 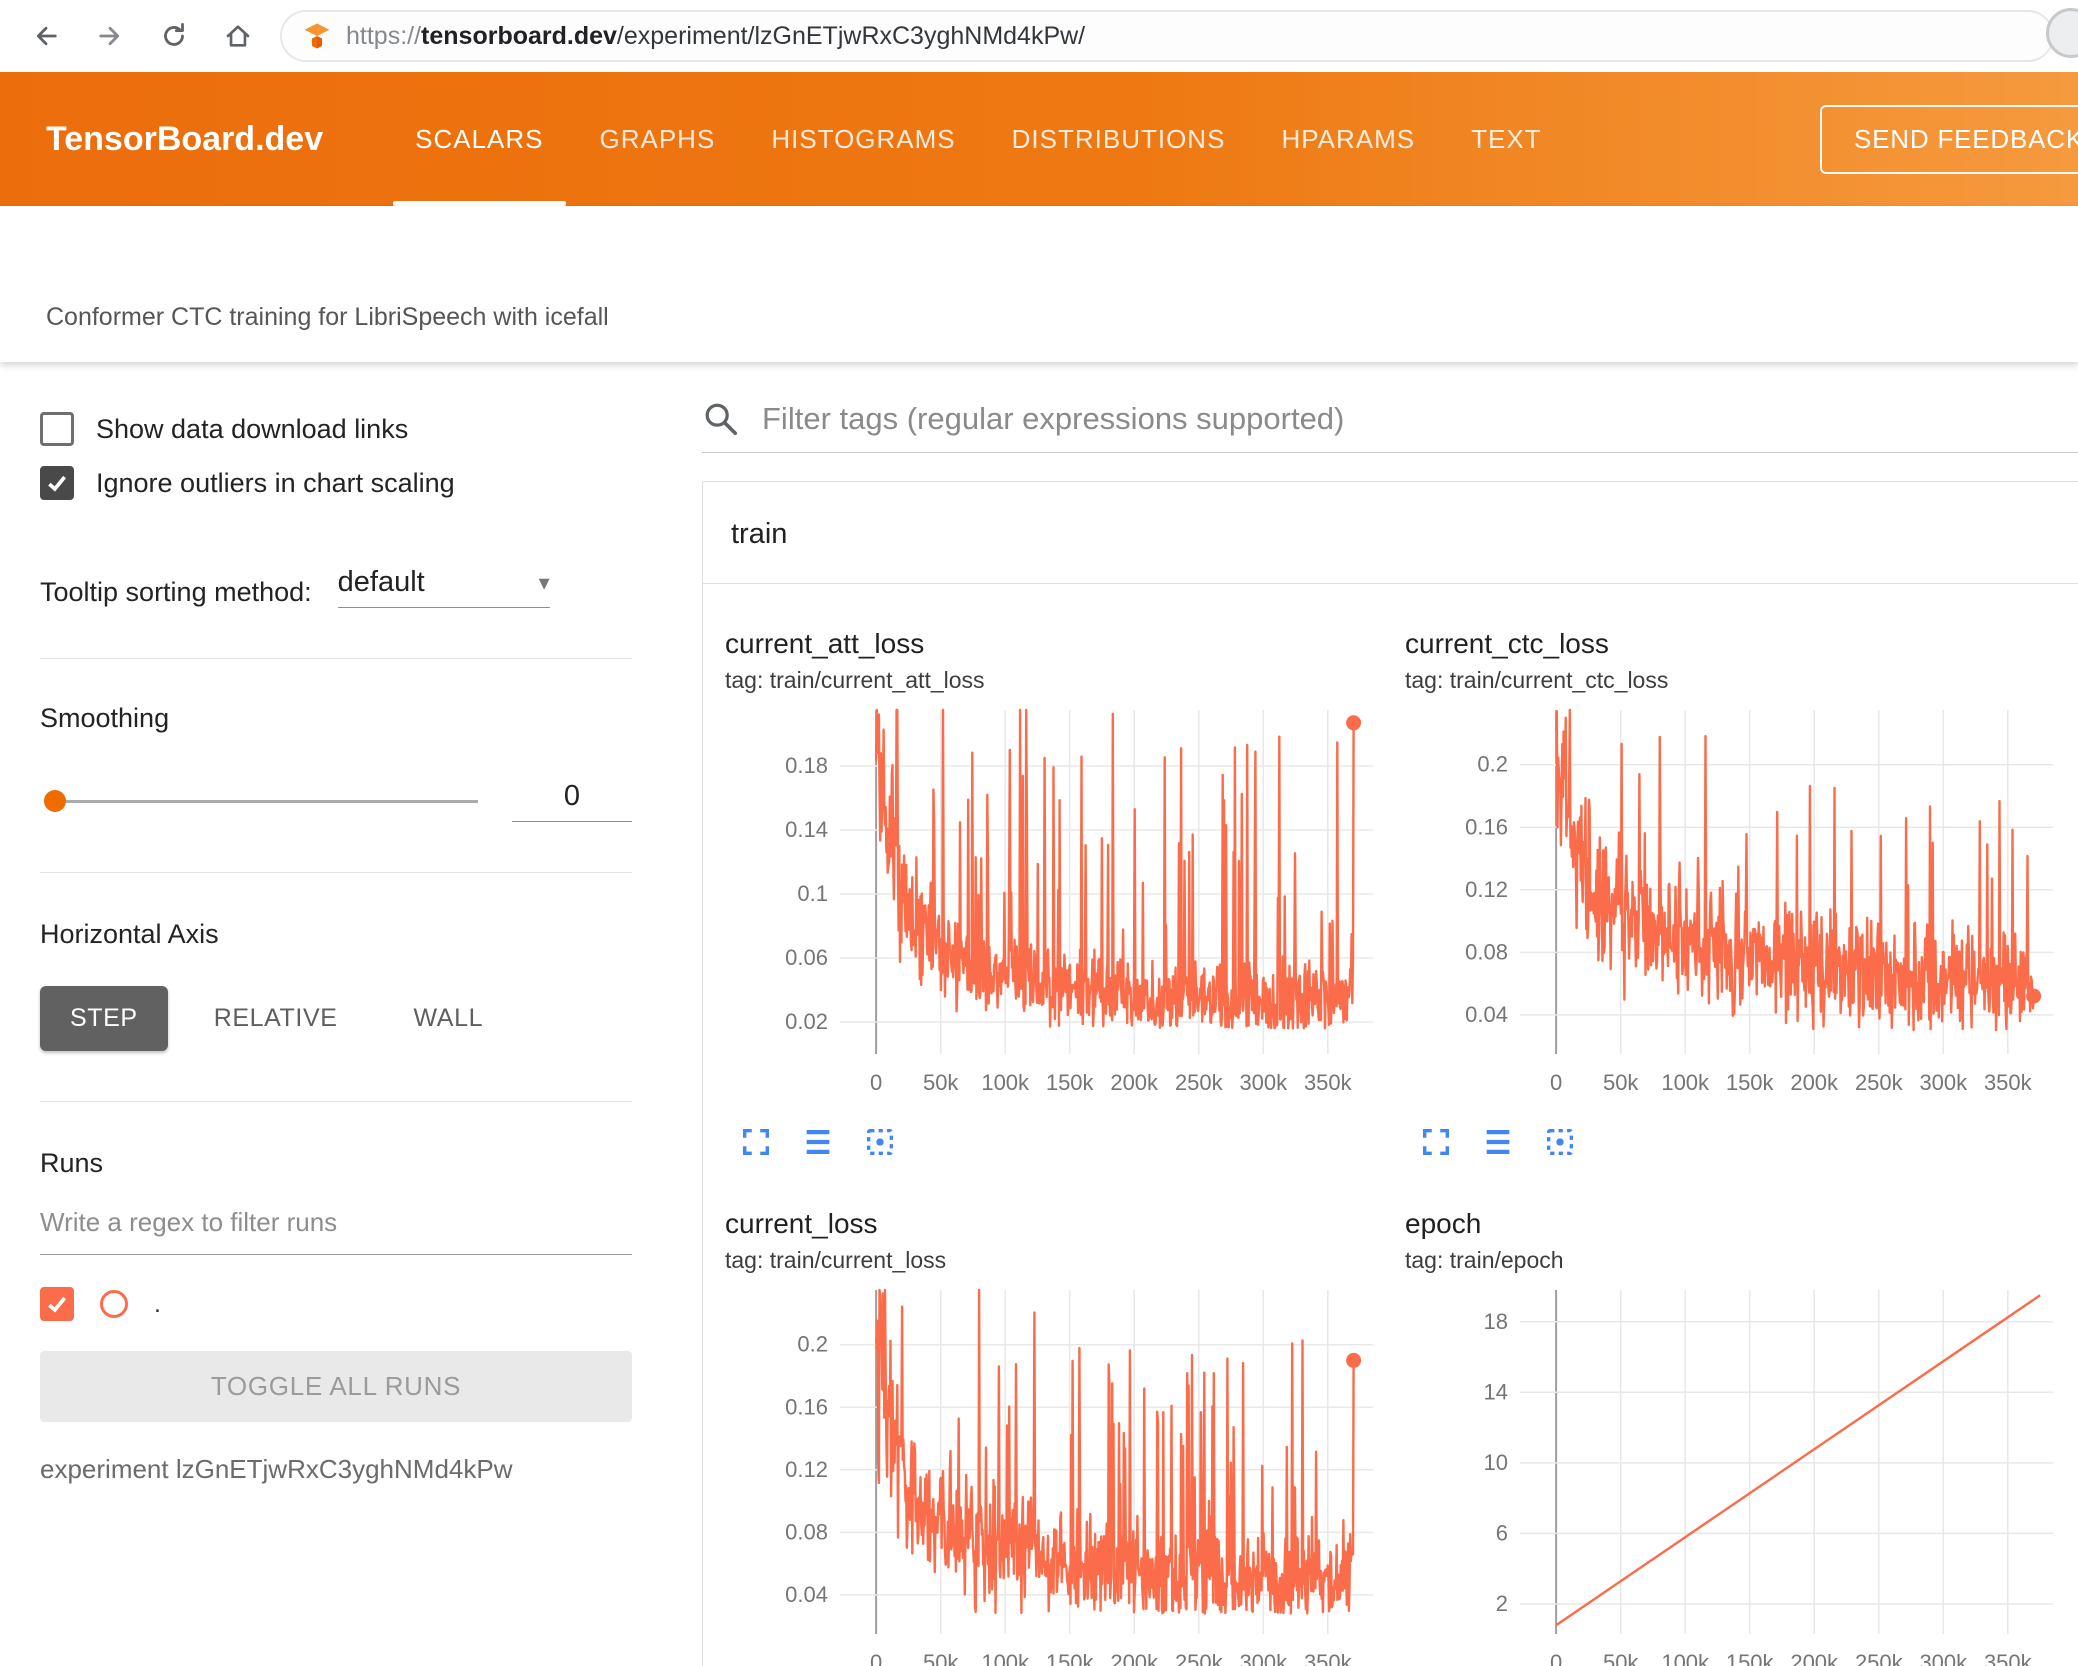 What do you see at coordinates (336, 1386) in the screenshot?
I see `toggle-all-runs-button: TOGGLE ALL RUNS` at bounding box center [336, 1386].